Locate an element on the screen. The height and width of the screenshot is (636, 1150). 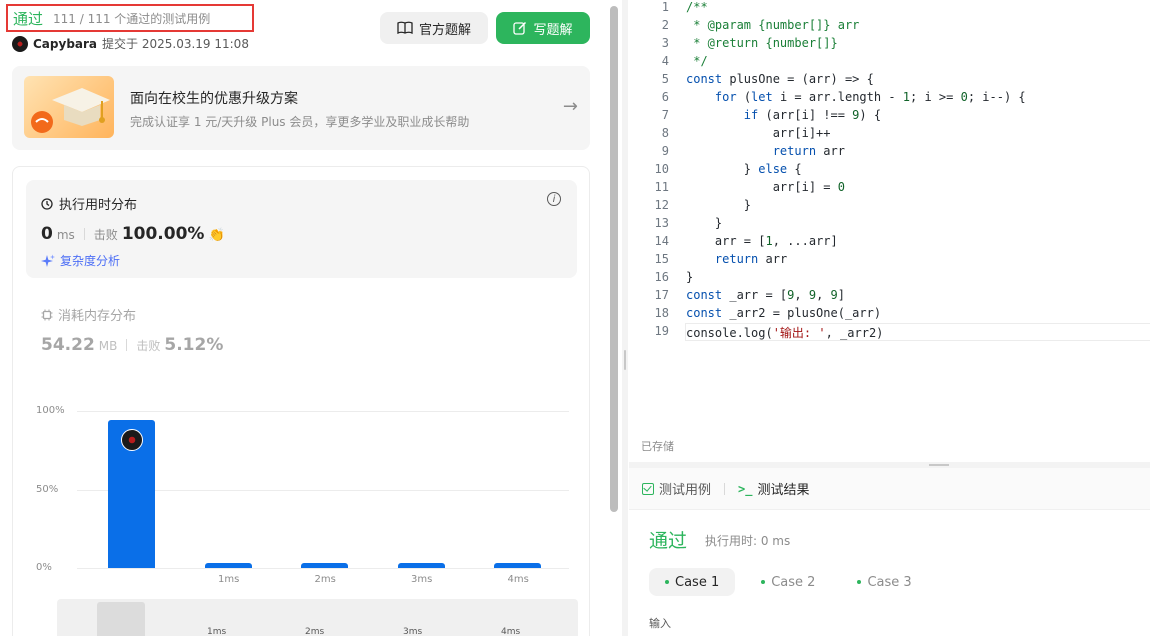
code-token: , _arr2) is located at coordinates (854, 333).